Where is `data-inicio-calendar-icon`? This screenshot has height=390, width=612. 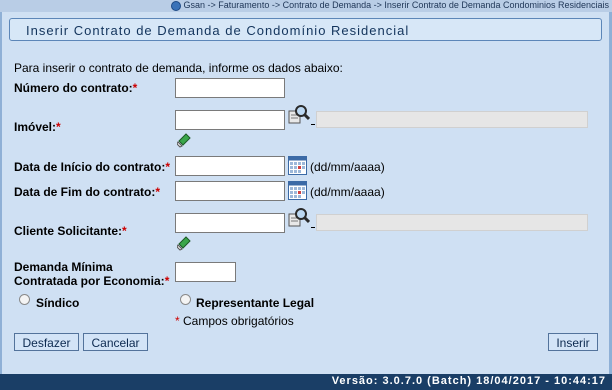 data-inicio-calendar-icon is located at coordinates (297, 165).